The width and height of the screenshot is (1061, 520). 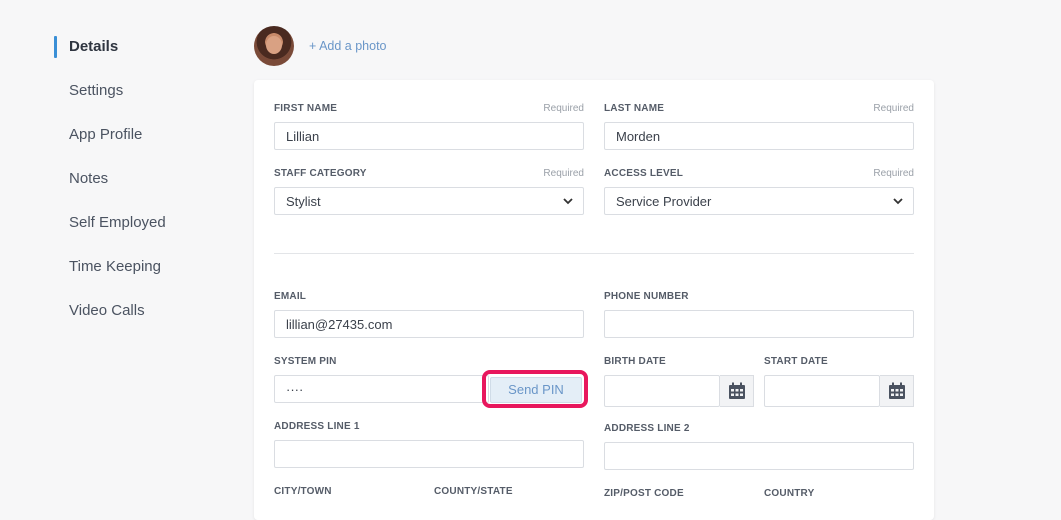 What do you see at coordinates (644, 493) in the screenshot?
I see `zip-label: ZIP/POST CODE` at bounding box center [644, 493].